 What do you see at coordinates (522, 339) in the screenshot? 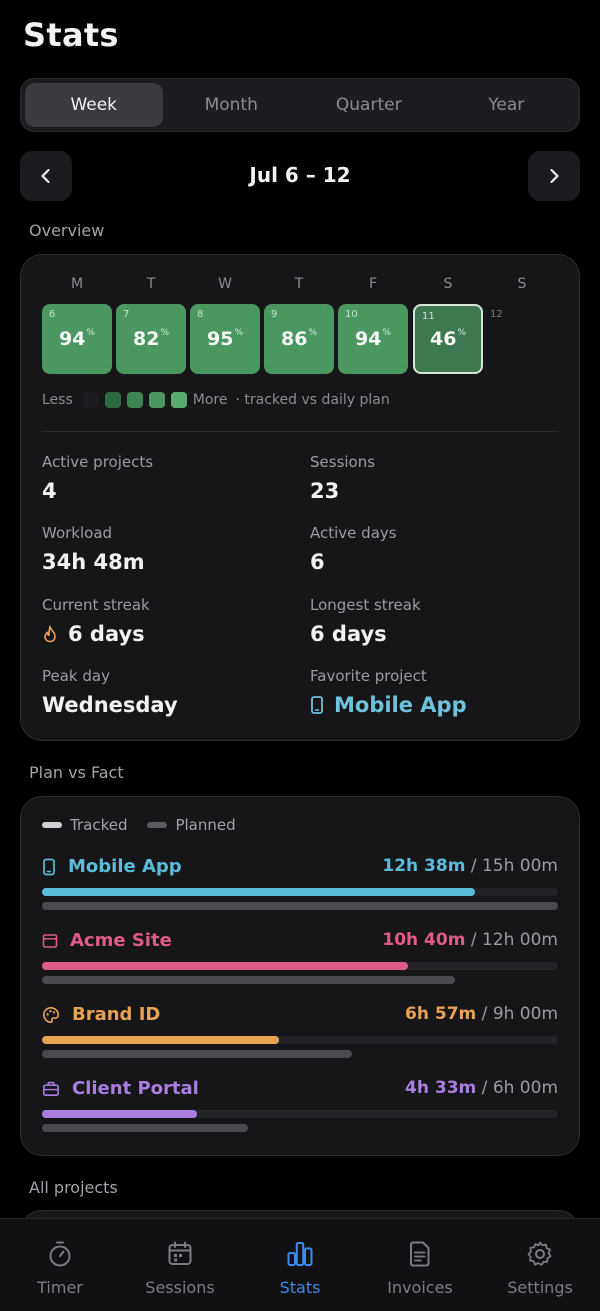
I see `heatmap-day-cell-empty: 12` at bounding box center [522, 339].